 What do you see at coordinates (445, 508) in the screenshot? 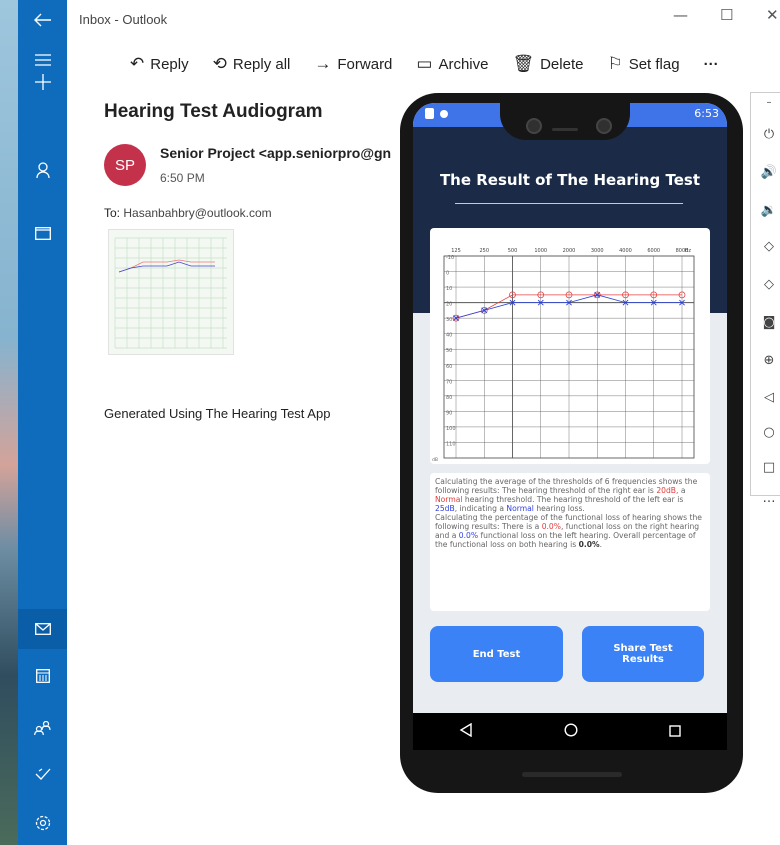
I see `left-threshold-value: 25dB` at bounding box center [445, 508].